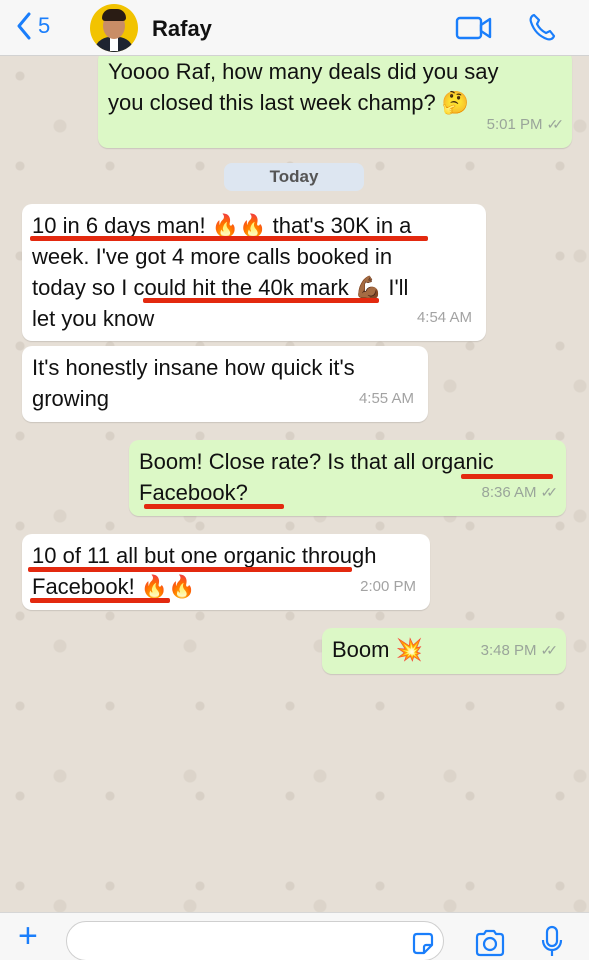 The width and height of the screenshot is (589, 960). Describe the element at coordinates (44, 25) in the screenshot. I see `unread-count: 5` at that location.